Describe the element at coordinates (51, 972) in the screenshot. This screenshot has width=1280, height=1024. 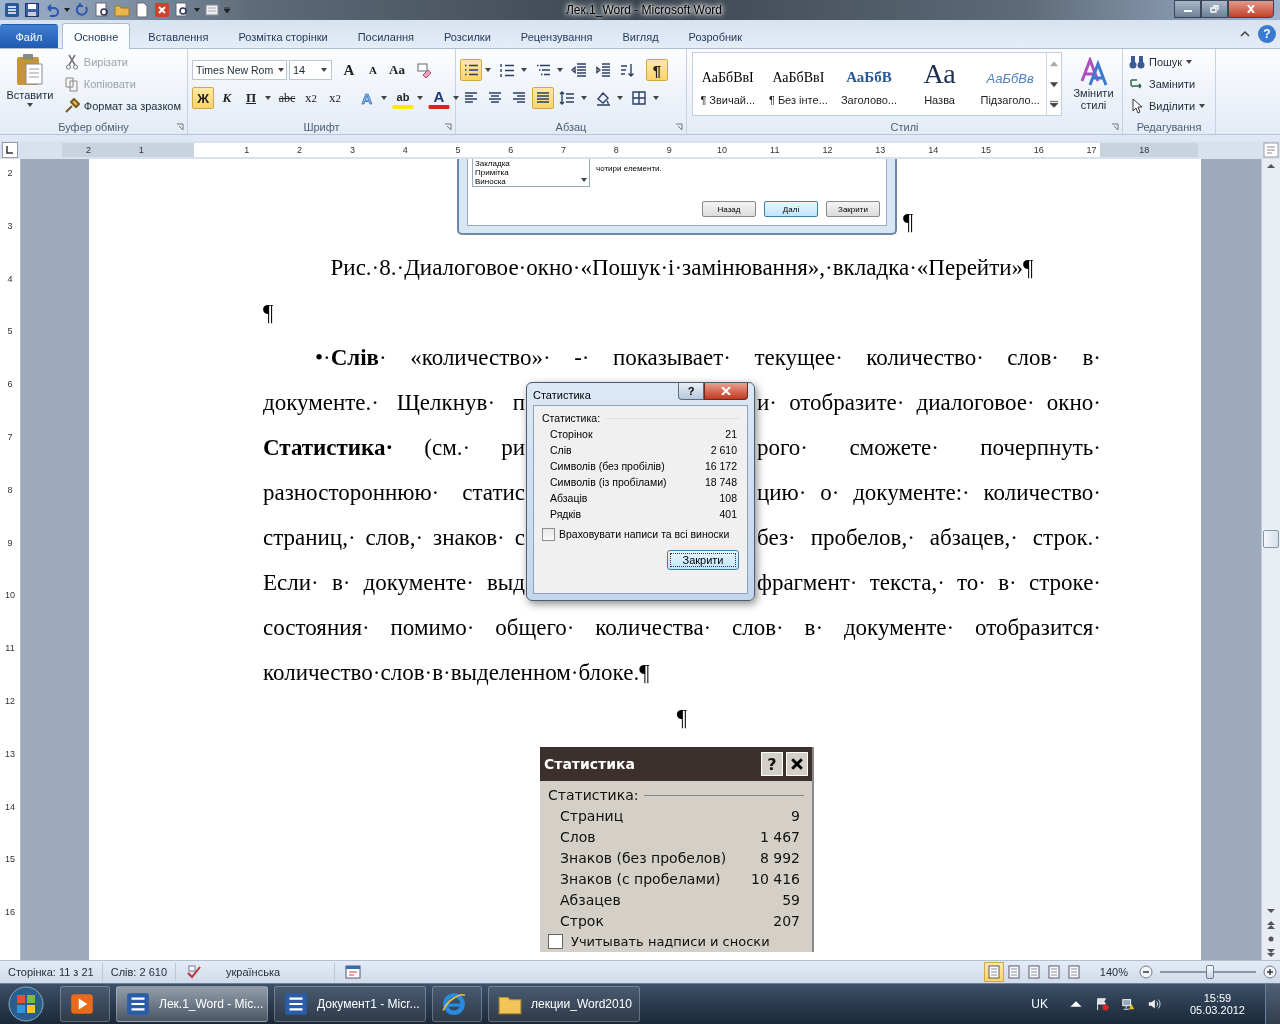
I see `page-count: Сторінка: 11 з 21` at that location.